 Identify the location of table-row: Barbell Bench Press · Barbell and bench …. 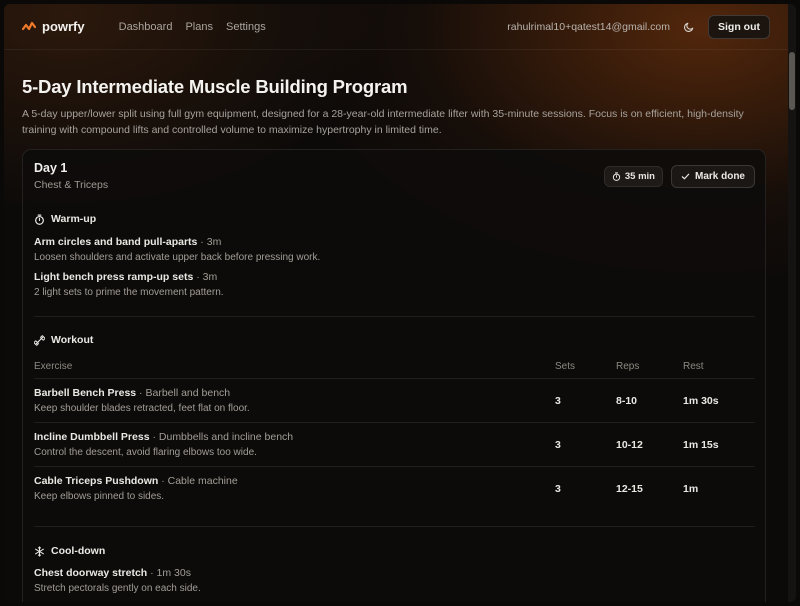
(284, 400).